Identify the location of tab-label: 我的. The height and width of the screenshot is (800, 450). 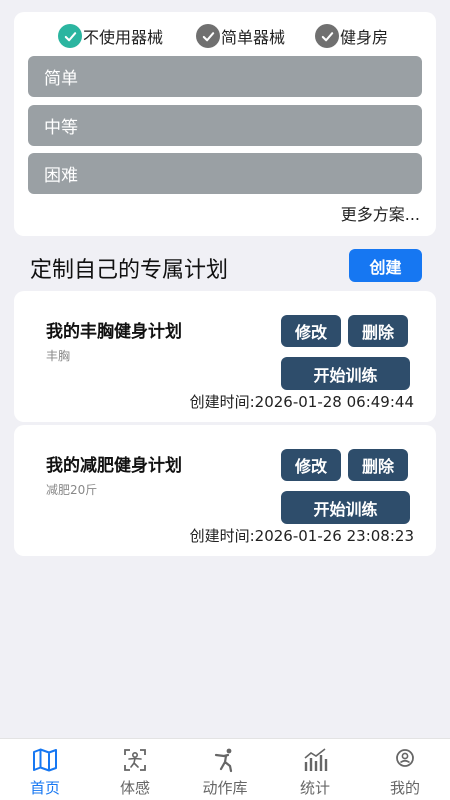
(404, 788).